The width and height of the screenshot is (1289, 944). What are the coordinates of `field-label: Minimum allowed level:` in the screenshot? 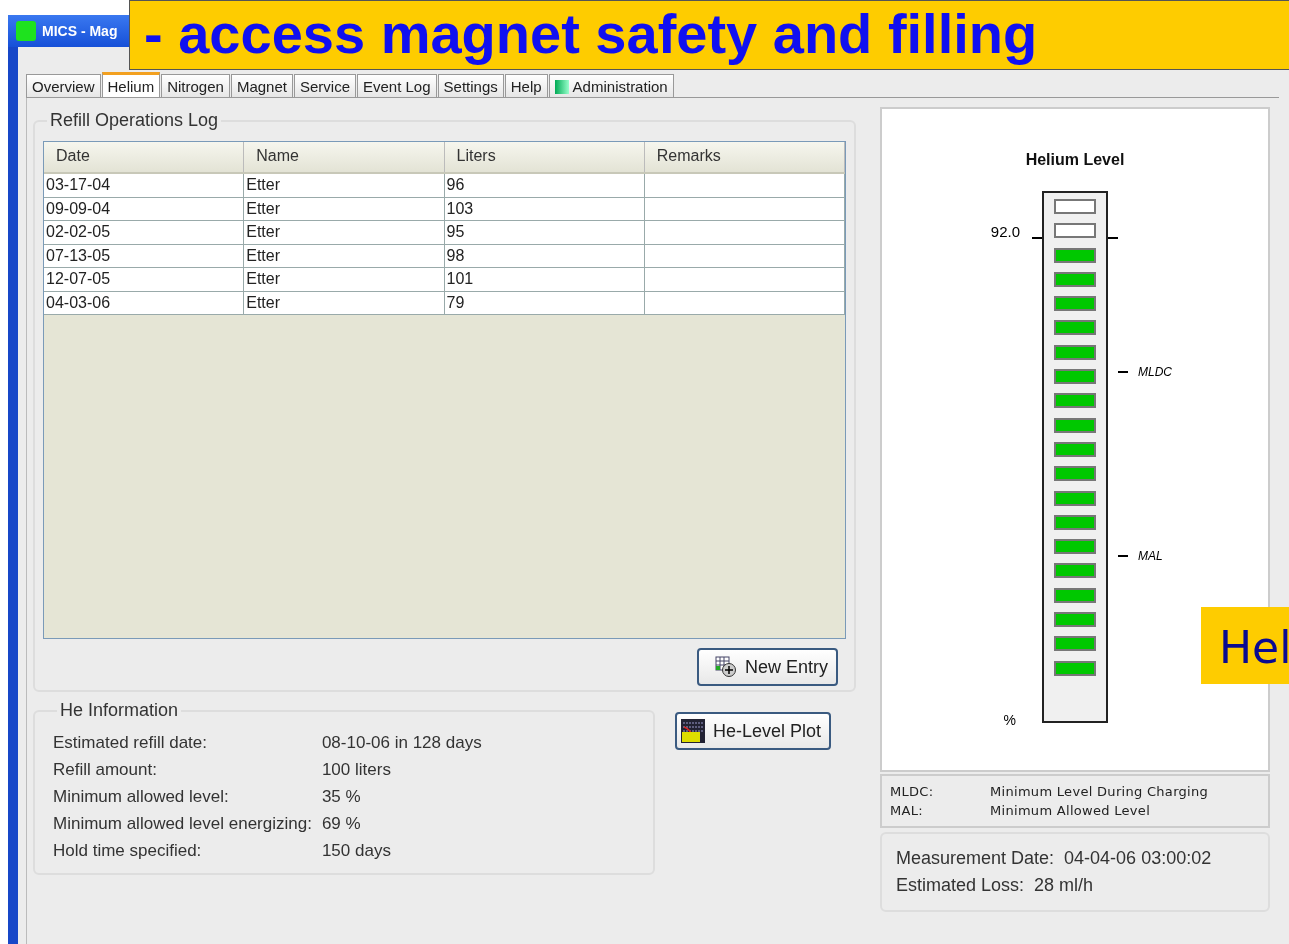 It's located at (141, 797).